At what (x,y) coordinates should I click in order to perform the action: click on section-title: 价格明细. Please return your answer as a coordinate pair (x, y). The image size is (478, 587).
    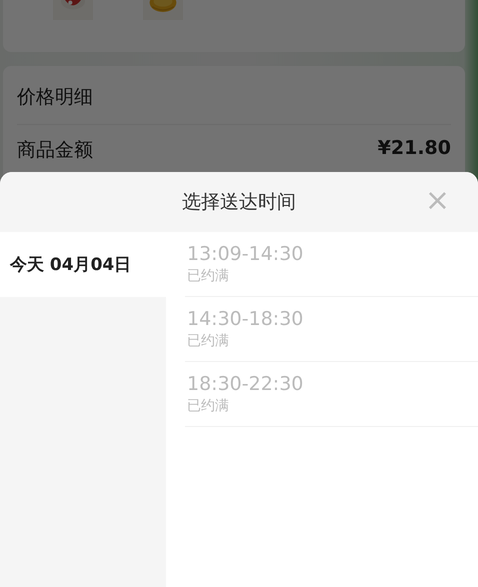
    Looking at the image, I should click on (55, 97).